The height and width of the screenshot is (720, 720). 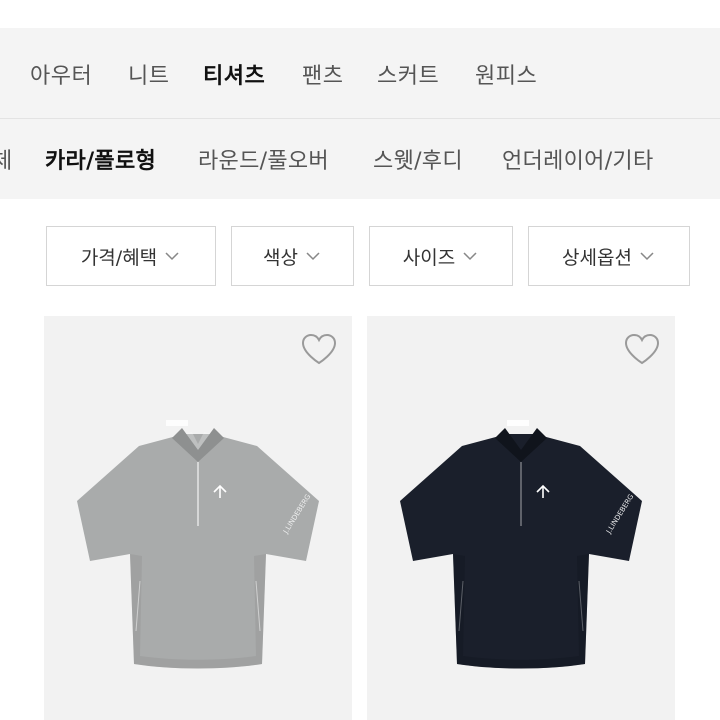 I want to click on sub-category-sweat-hoodie: 스웻/후디, so click(x=418, y=159).